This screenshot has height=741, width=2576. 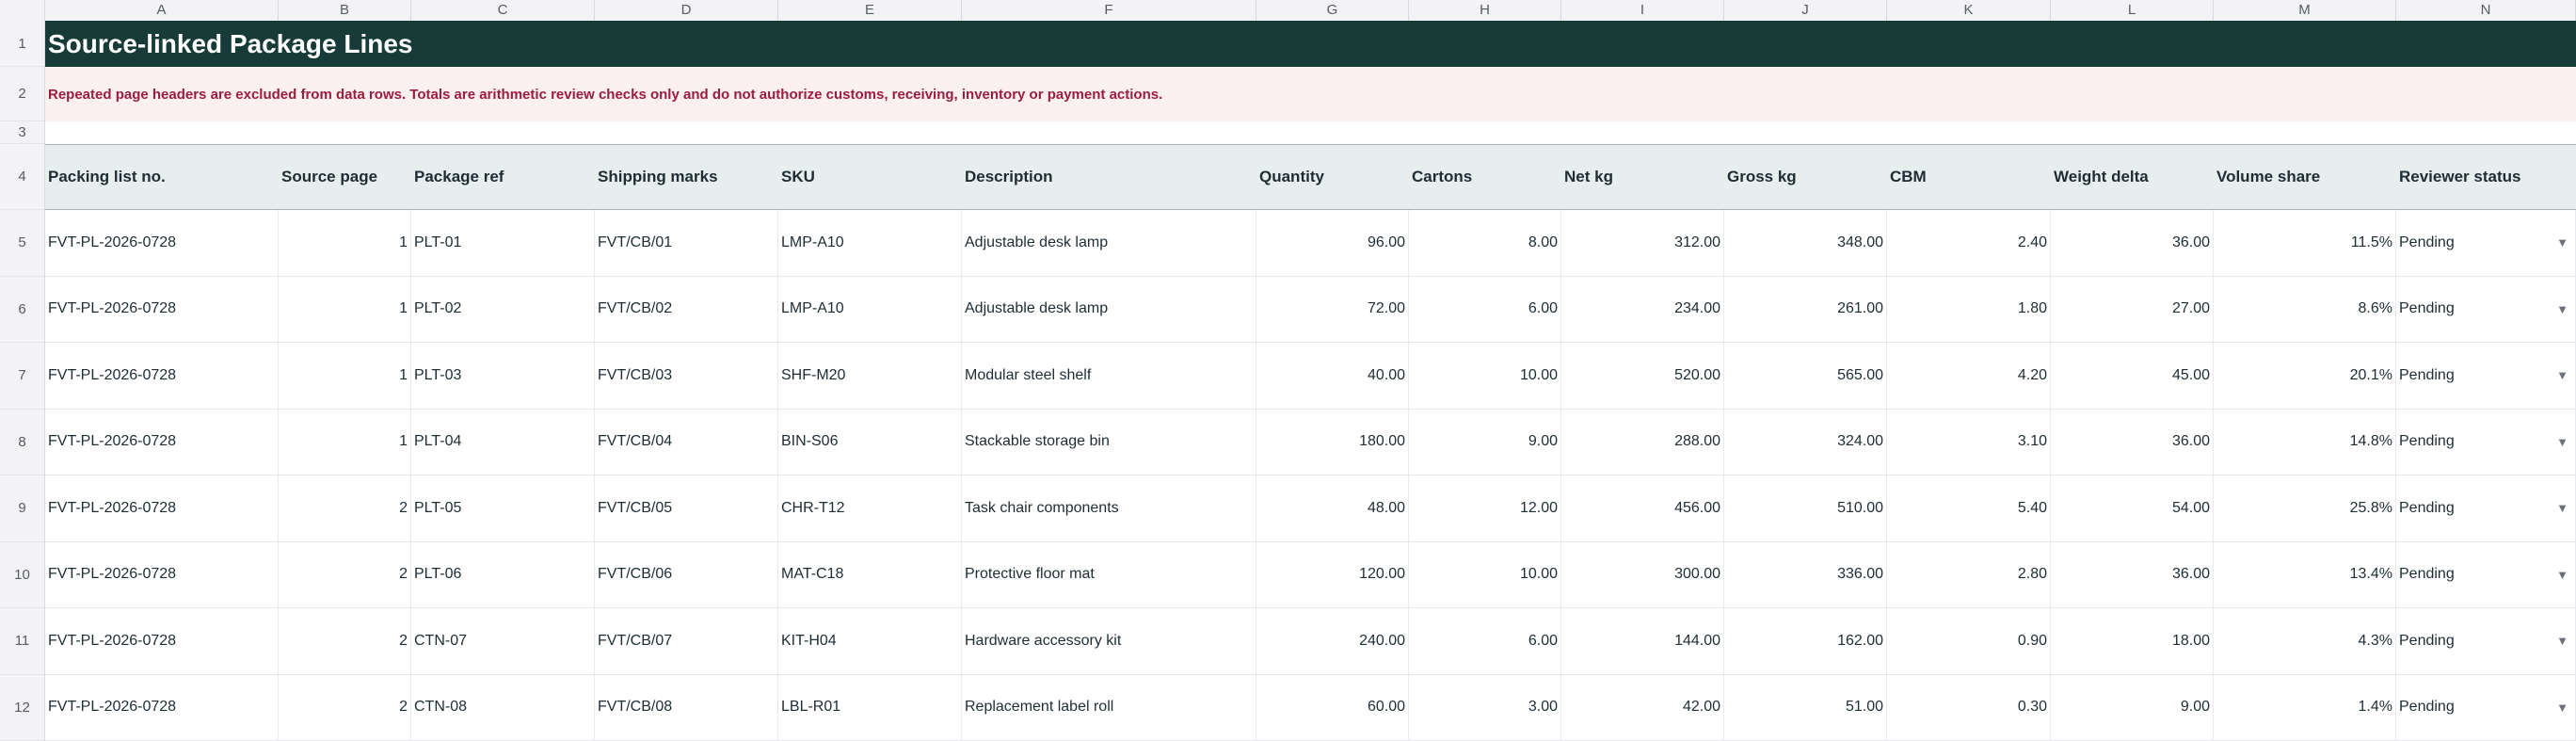 What do you see at coordinates (2132, 376) in the screenshot?
I see `table-cell: 45.00` at bounding box center [2132, 376].